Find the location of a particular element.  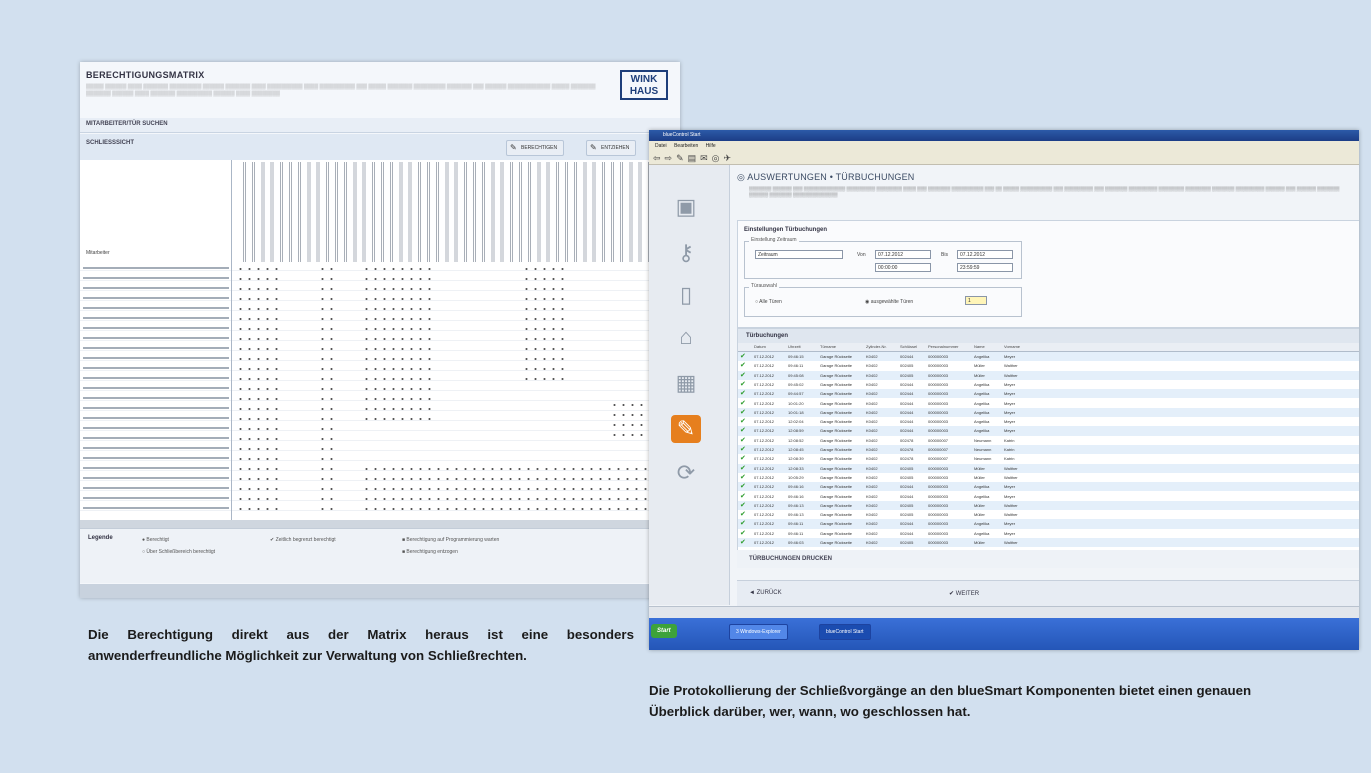

matrix-footer is located at coordinates (380, 591).